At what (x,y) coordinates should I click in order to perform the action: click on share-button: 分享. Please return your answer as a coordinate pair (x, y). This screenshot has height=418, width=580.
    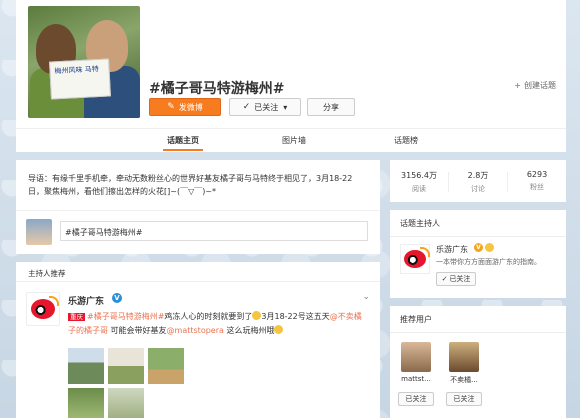
    Looking at the image, I should click on (331, 107).